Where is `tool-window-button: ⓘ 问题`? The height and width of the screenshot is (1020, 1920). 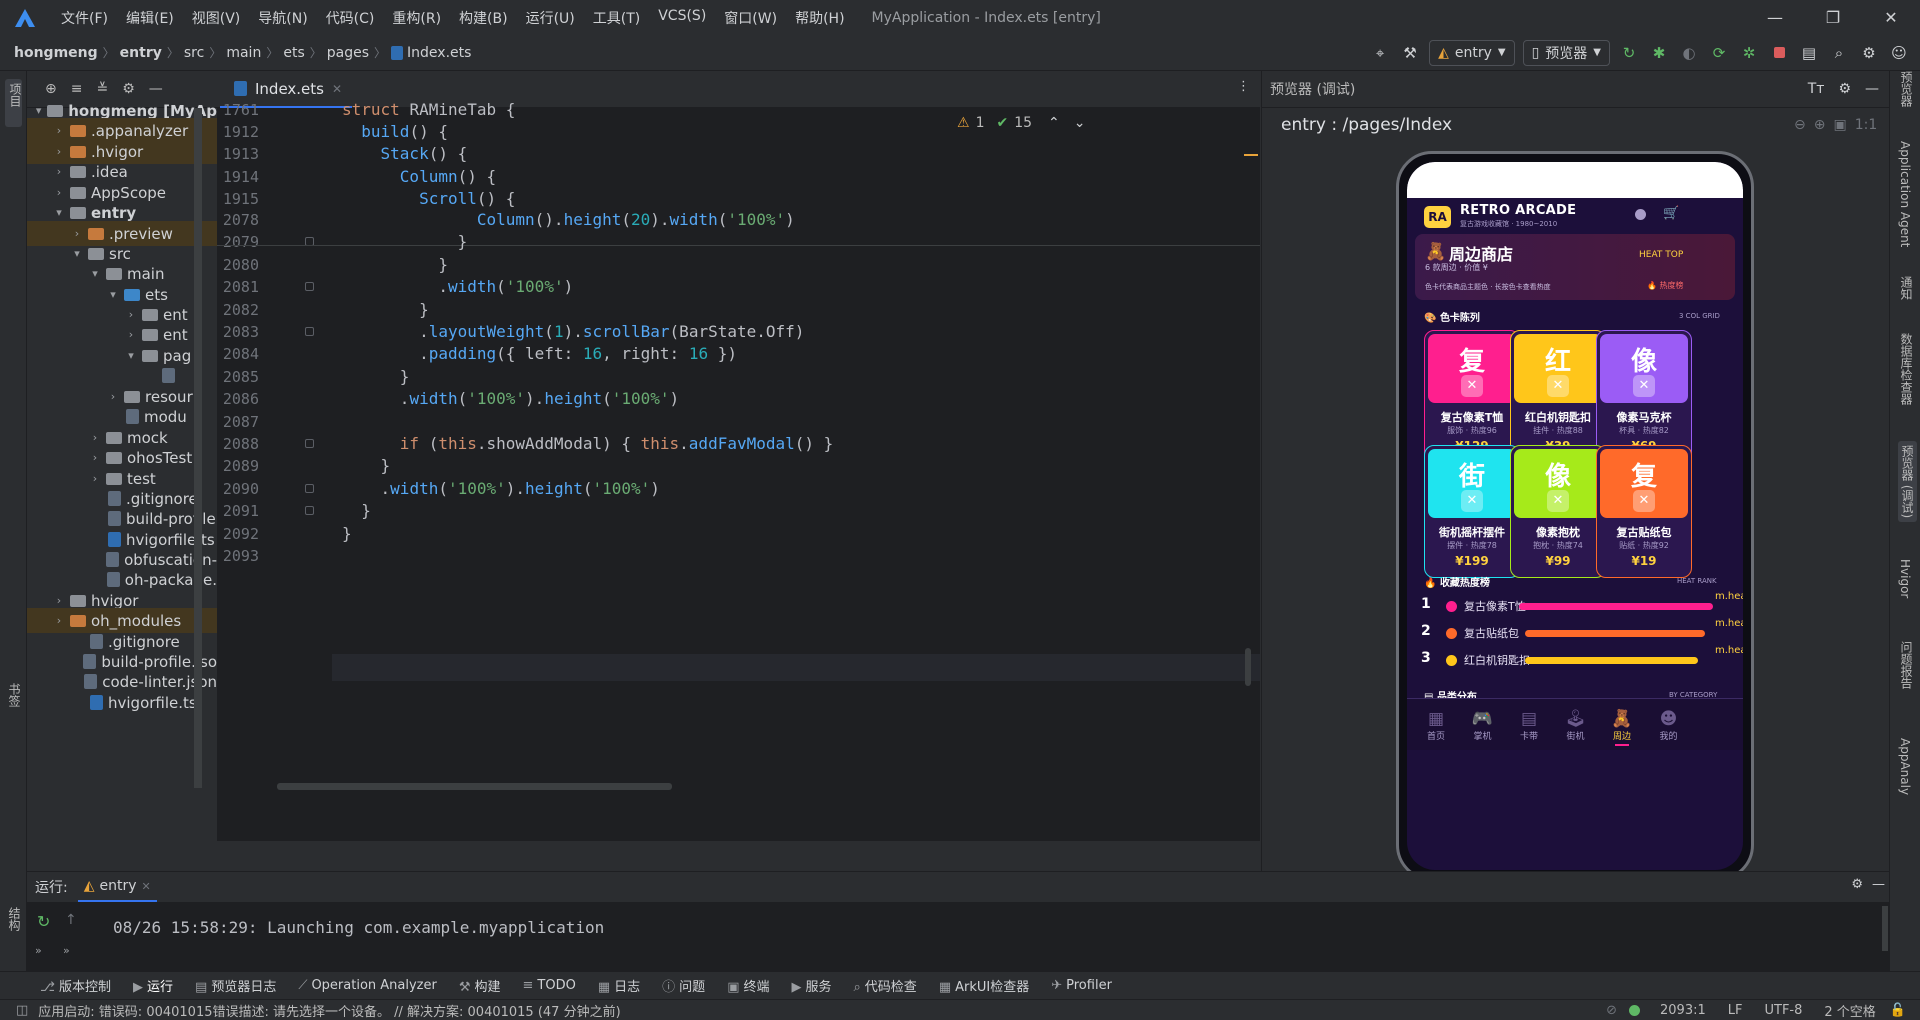
tool-window-button: ⓘ 问题 is located at coordinates (683, 985).